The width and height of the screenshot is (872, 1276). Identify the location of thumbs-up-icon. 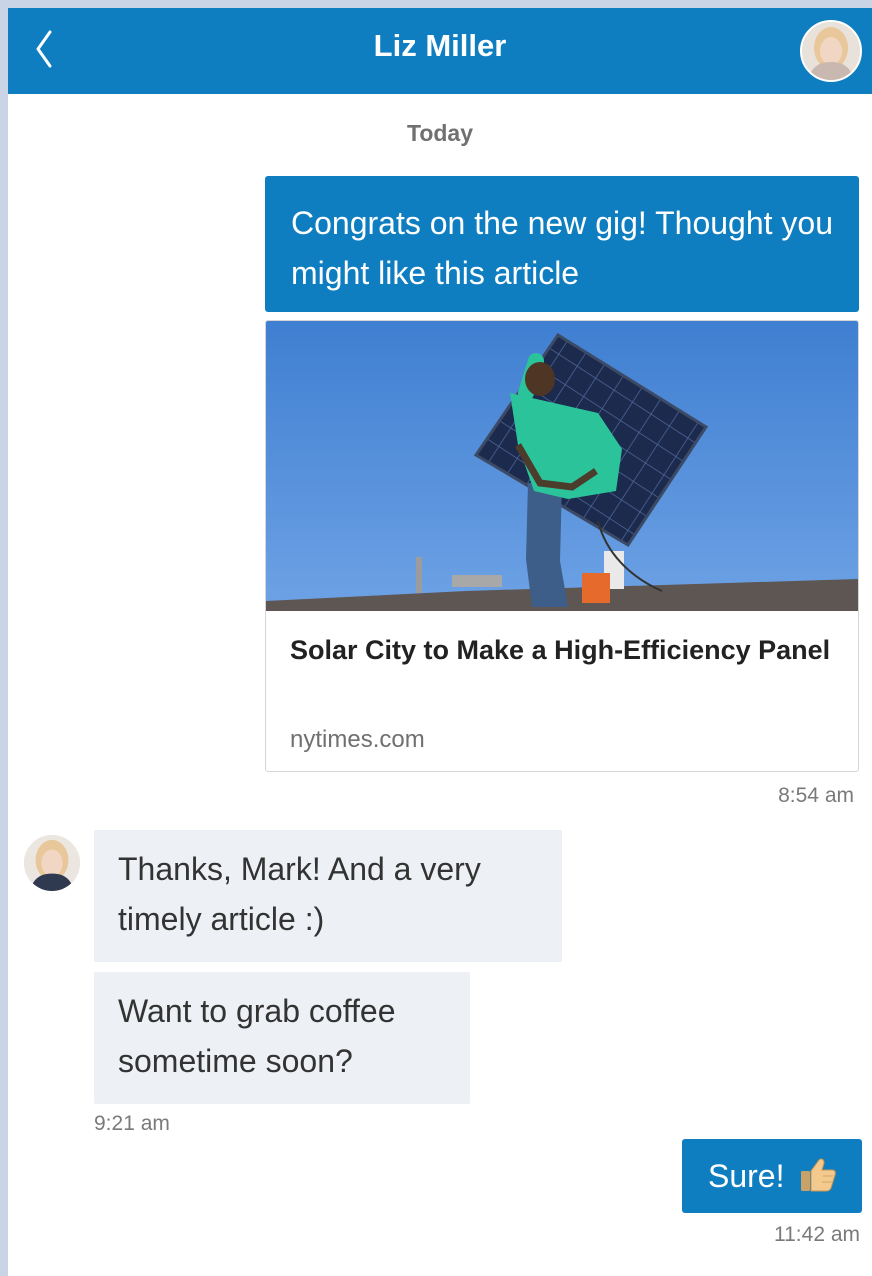
(819, 1175).